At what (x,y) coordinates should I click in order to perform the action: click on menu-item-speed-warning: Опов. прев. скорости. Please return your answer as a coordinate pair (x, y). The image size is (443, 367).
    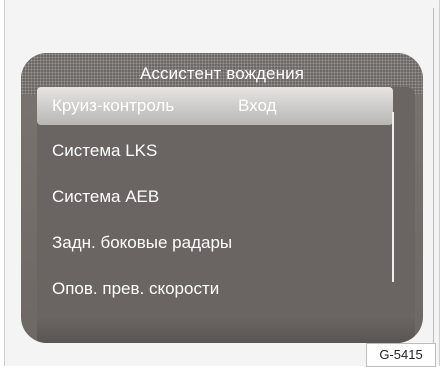
    Looking at the image, I should click on (215, 289).